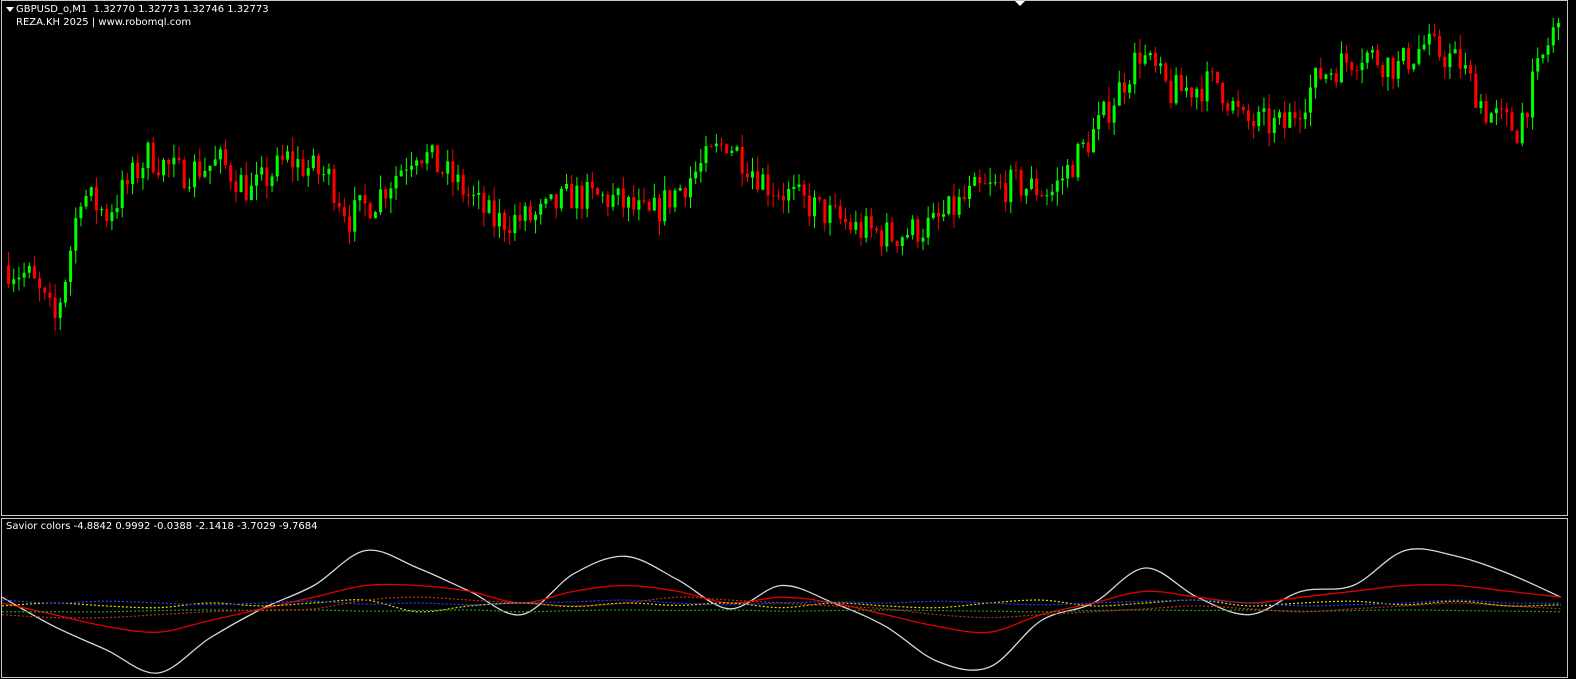 This screenshot has height=679, width=1576. Describe the element at coordinates (1020, 3) in the screenshot. I see `chart-shift-marker-icon` at that location.